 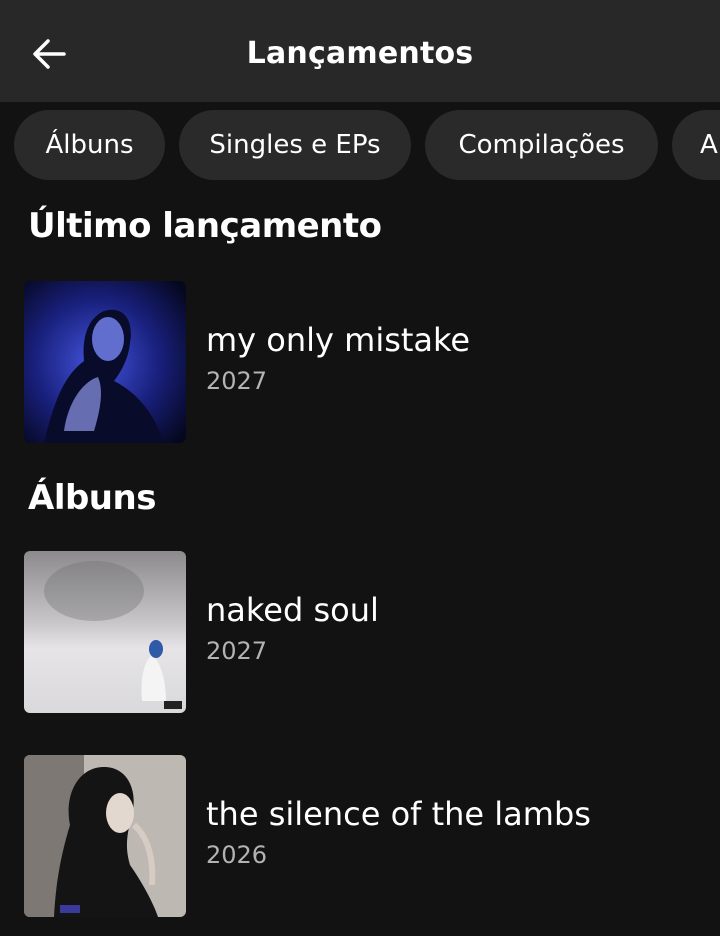 I want to click on top-app-bar: Lançamentos, so click(x=360, y=51).